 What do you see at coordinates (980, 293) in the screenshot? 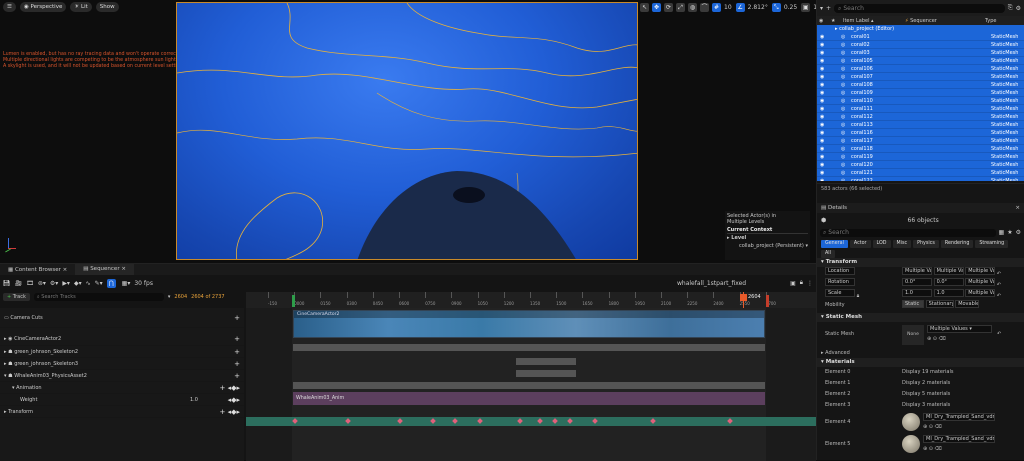
I see `scale-z-field: Multiple Valu` at bounding box center [980, 293].